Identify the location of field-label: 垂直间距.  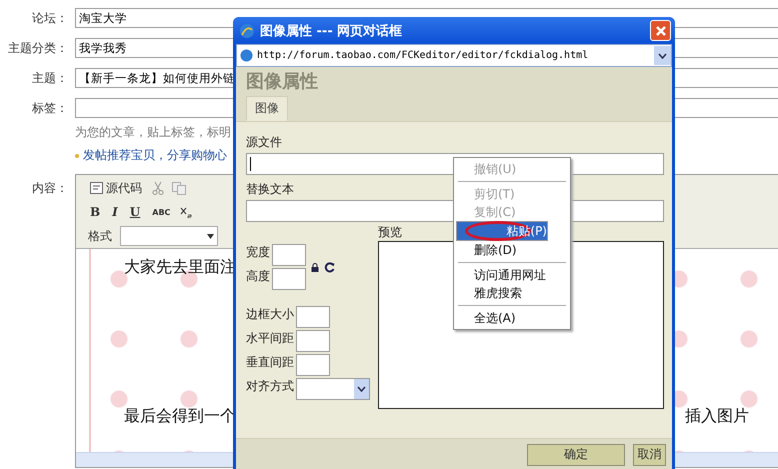
(270, 362).